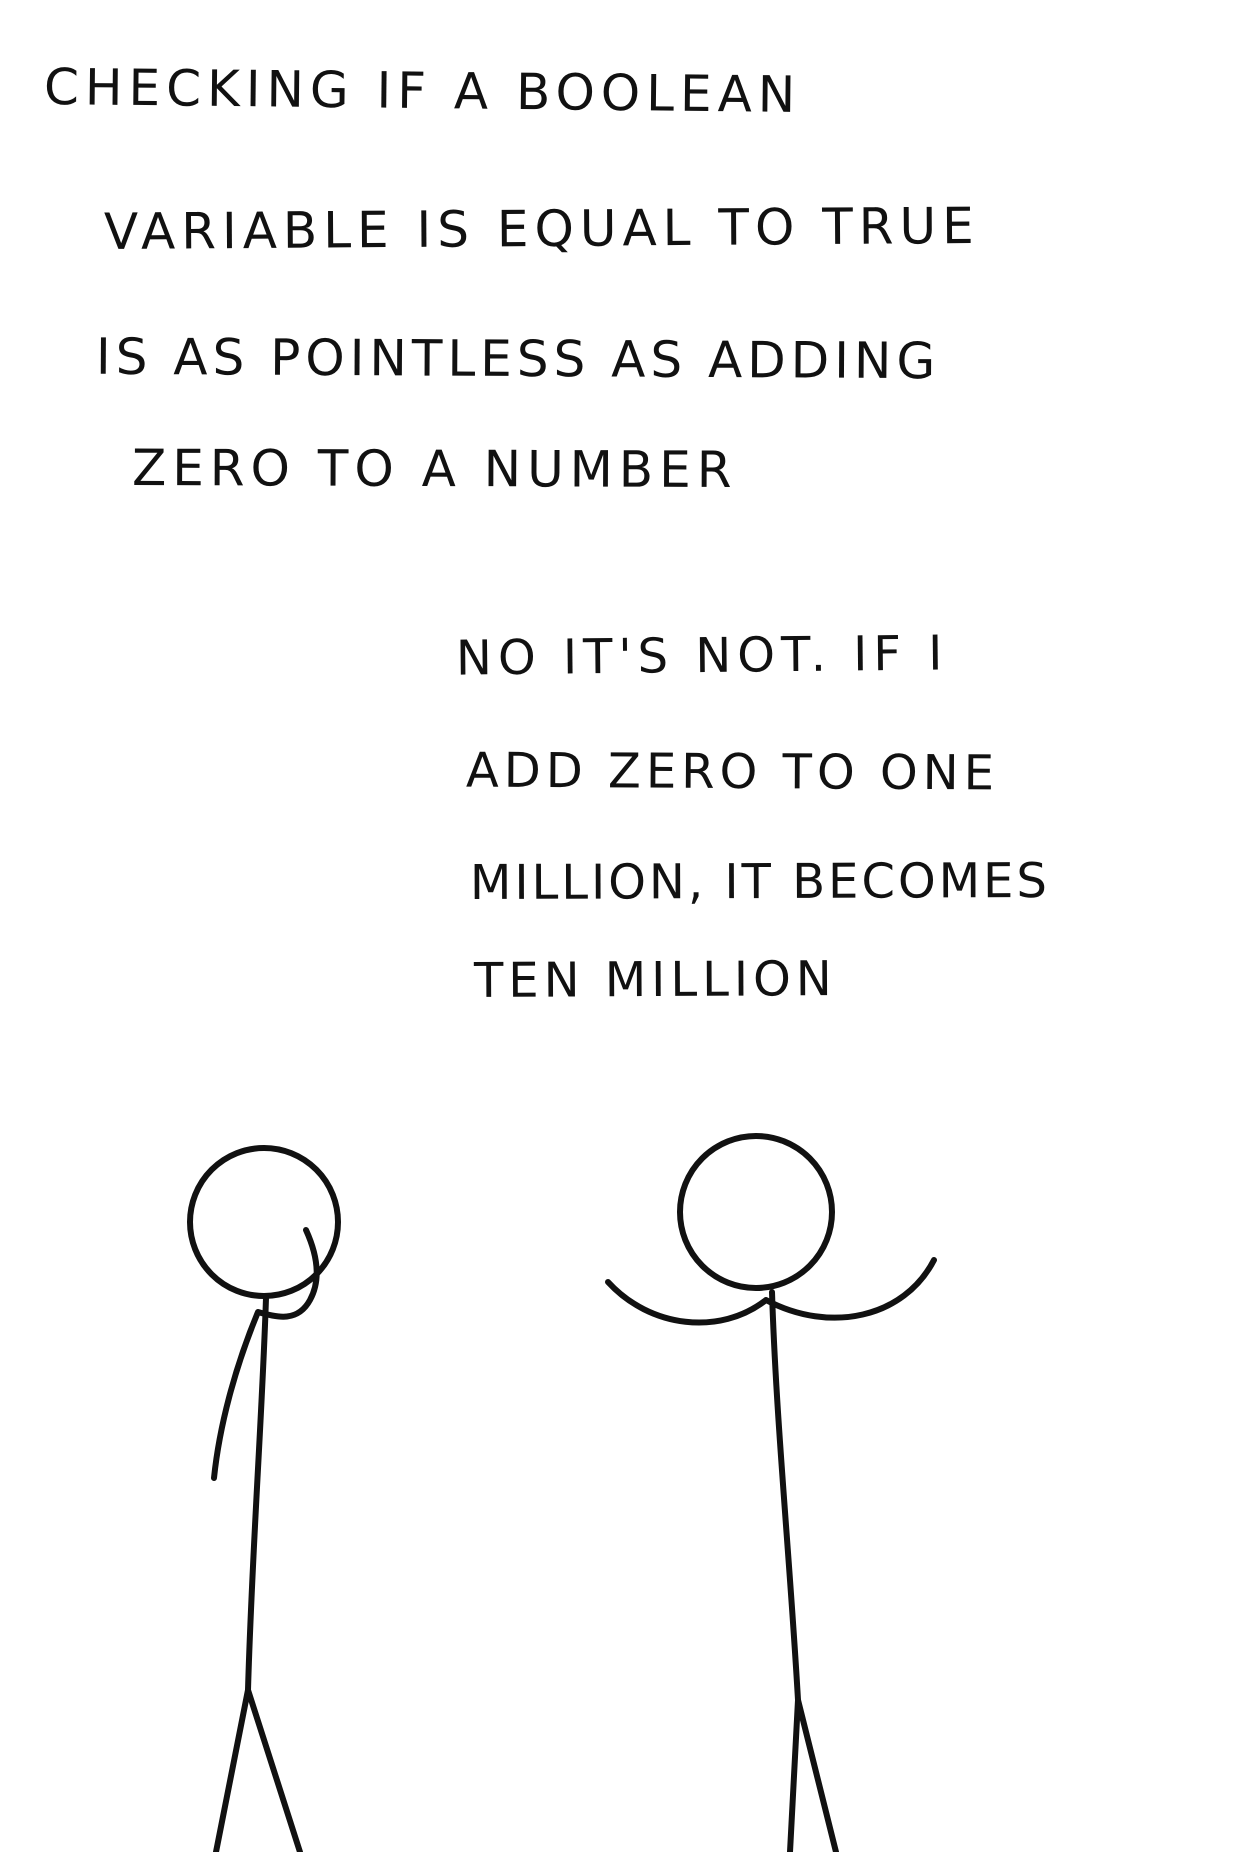  I want to click on right-stick-figure, so click(771, 1492).